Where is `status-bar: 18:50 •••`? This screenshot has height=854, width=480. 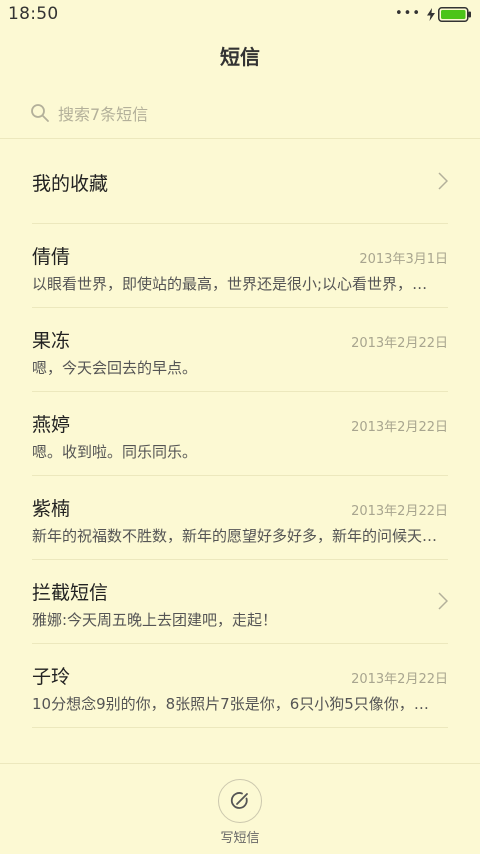
status-bar: 18:50 ••• is located at coordinates (240, 14).